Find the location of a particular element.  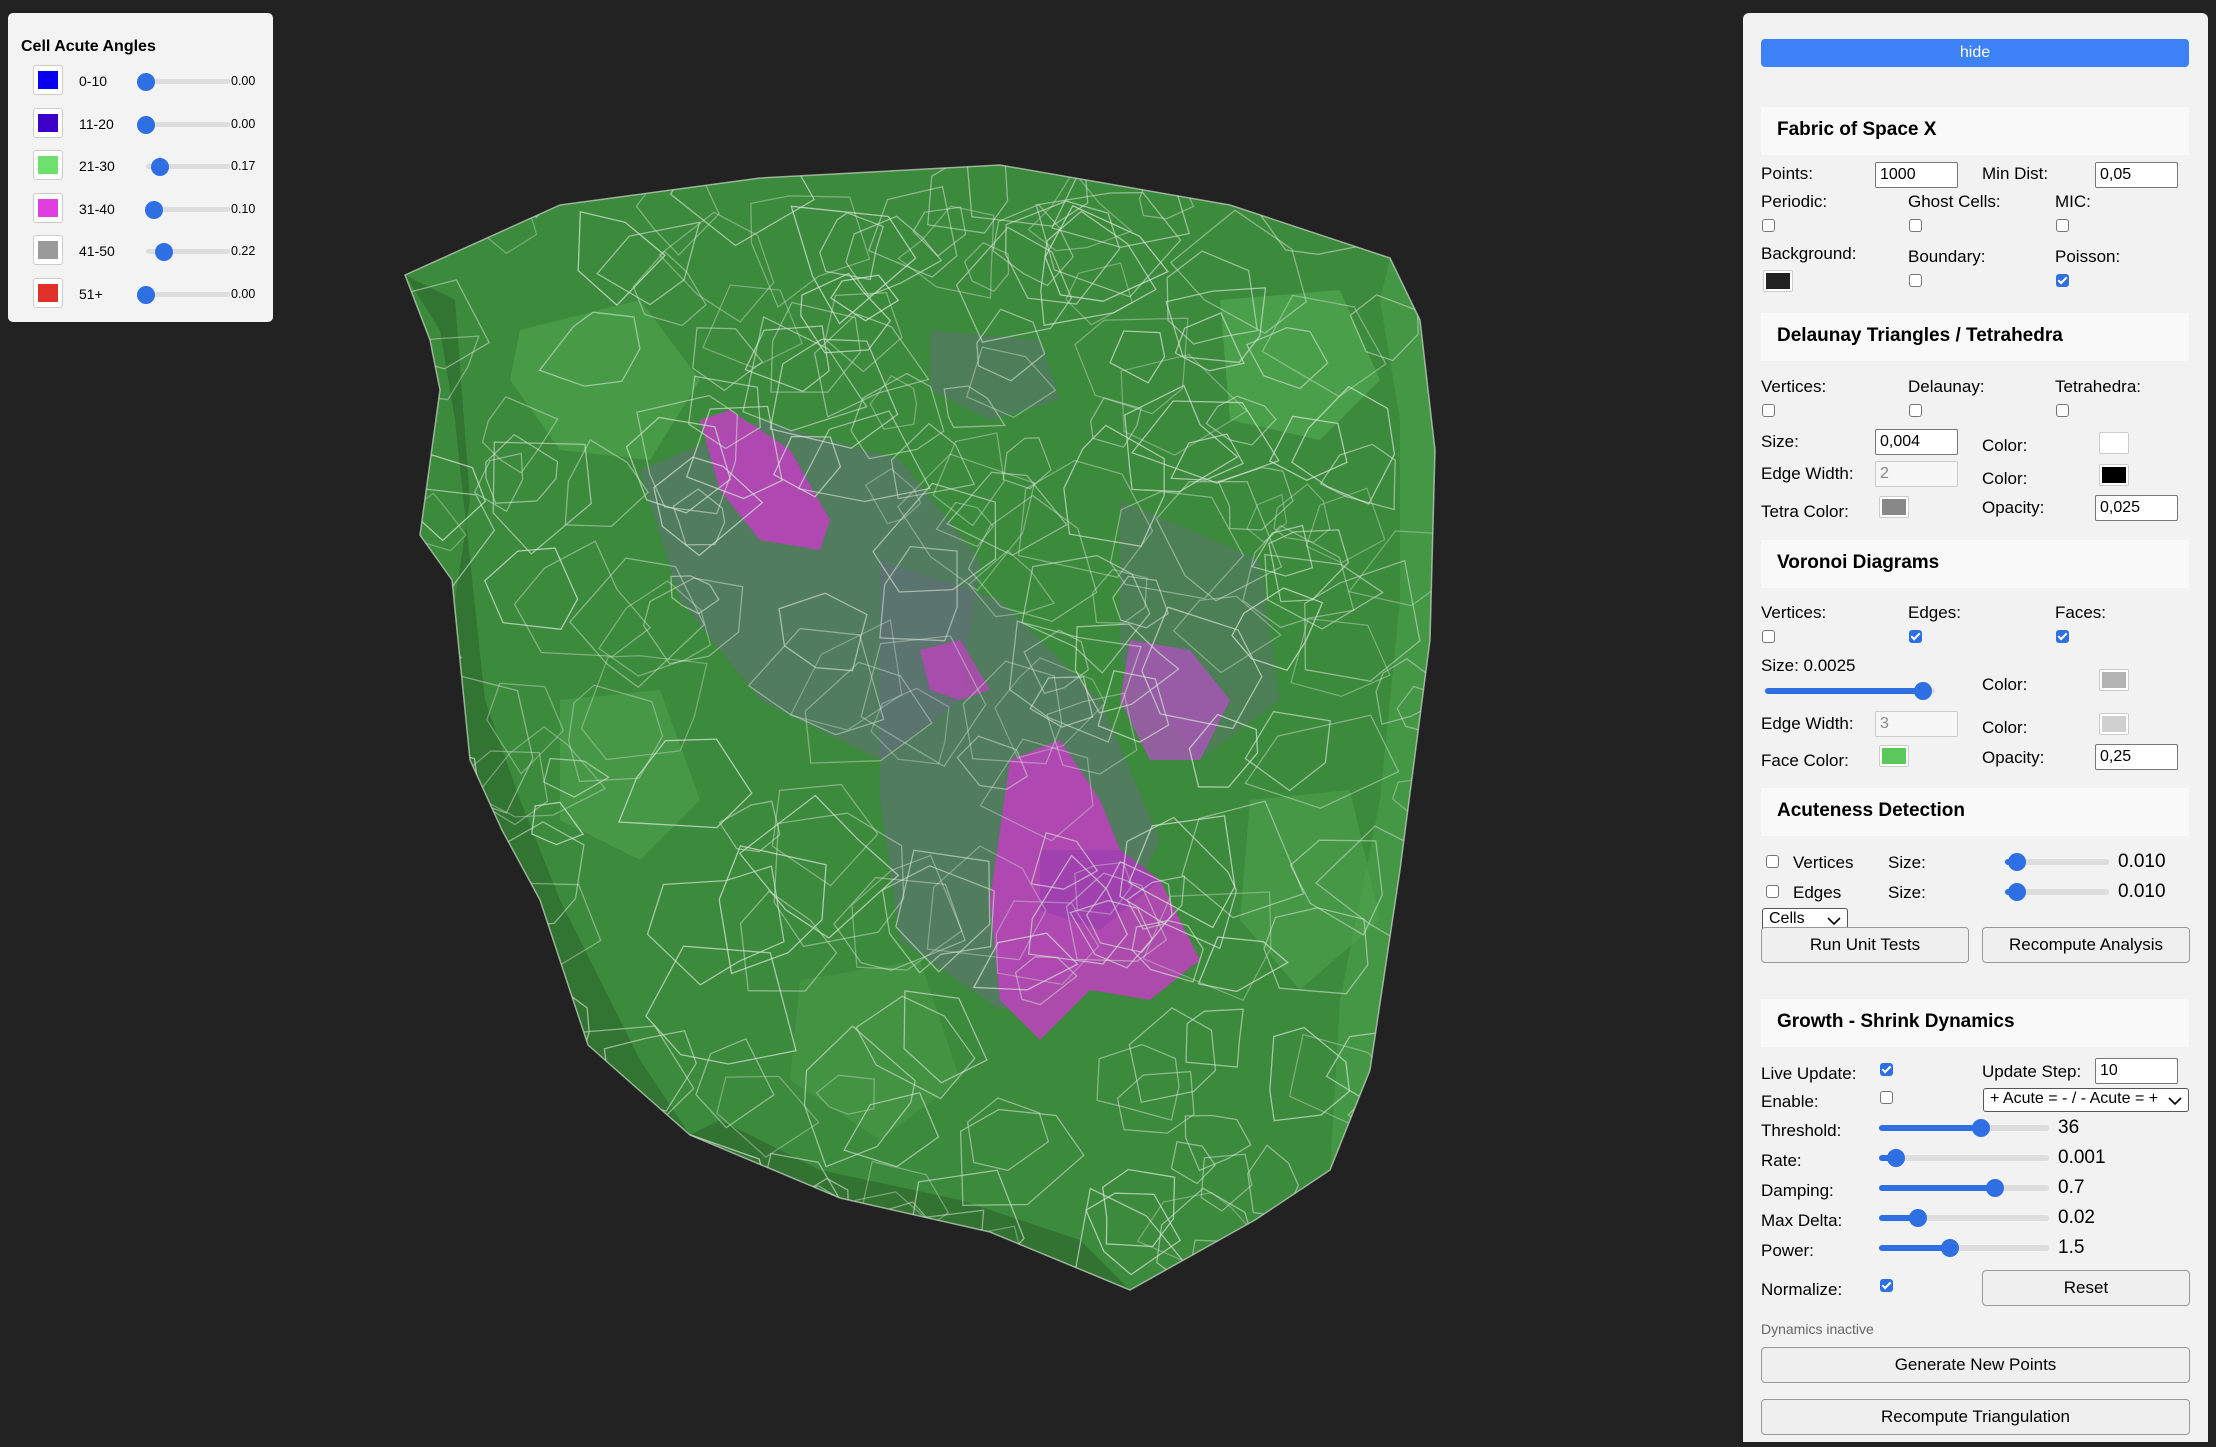

acute-vertex-size-slider is located at coordinates (2057, 862).